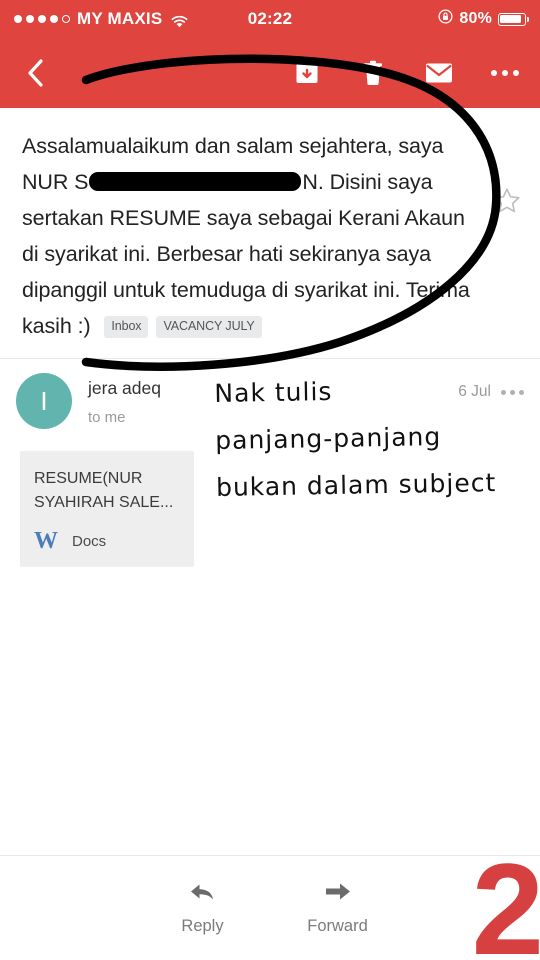 This screenshot has width=540, height=960. I want to click on mark-unread-button, so click(439, 73).